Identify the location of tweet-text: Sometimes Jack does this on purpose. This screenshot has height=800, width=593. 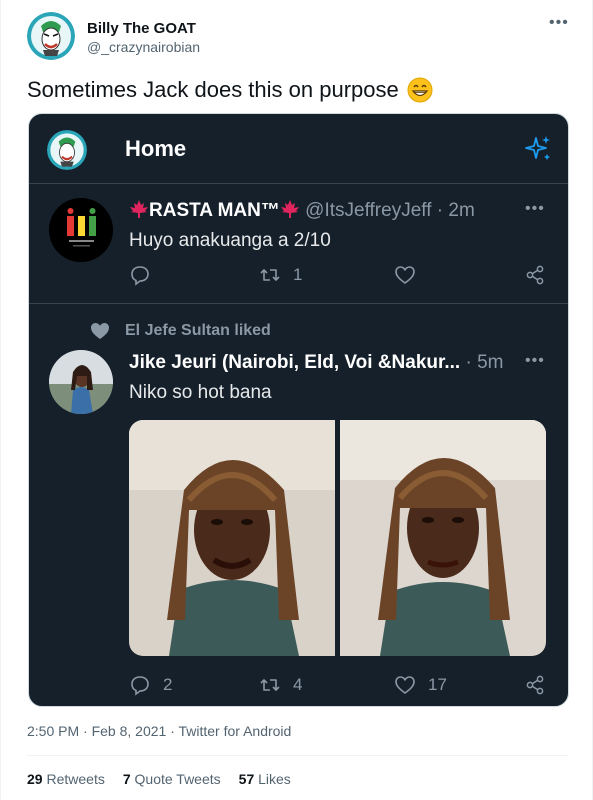
(230, 90).